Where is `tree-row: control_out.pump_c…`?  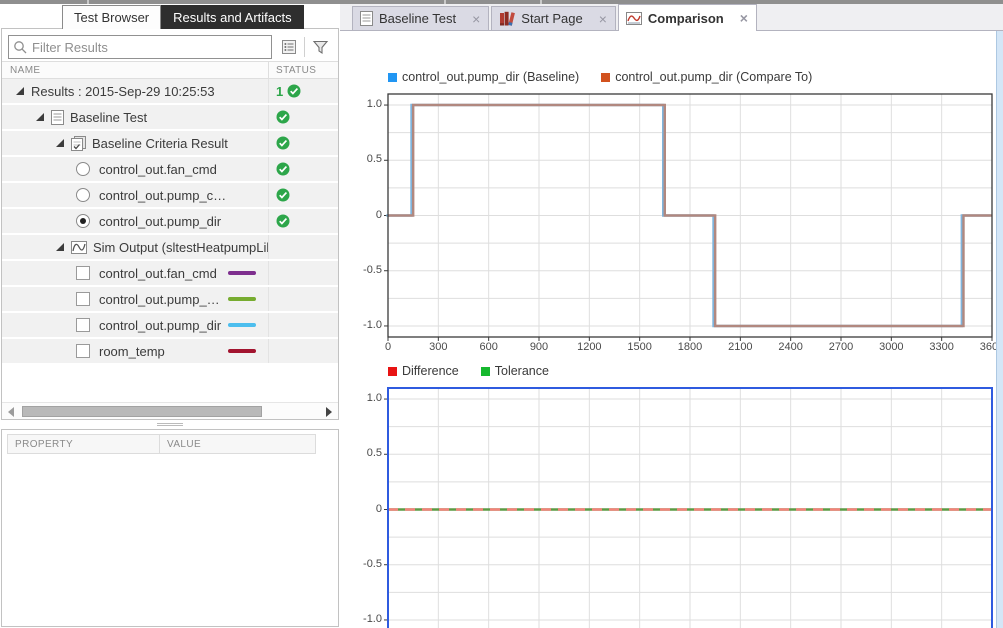 tree-row: control_out.pump_c… is located at coordinates (170, 195).